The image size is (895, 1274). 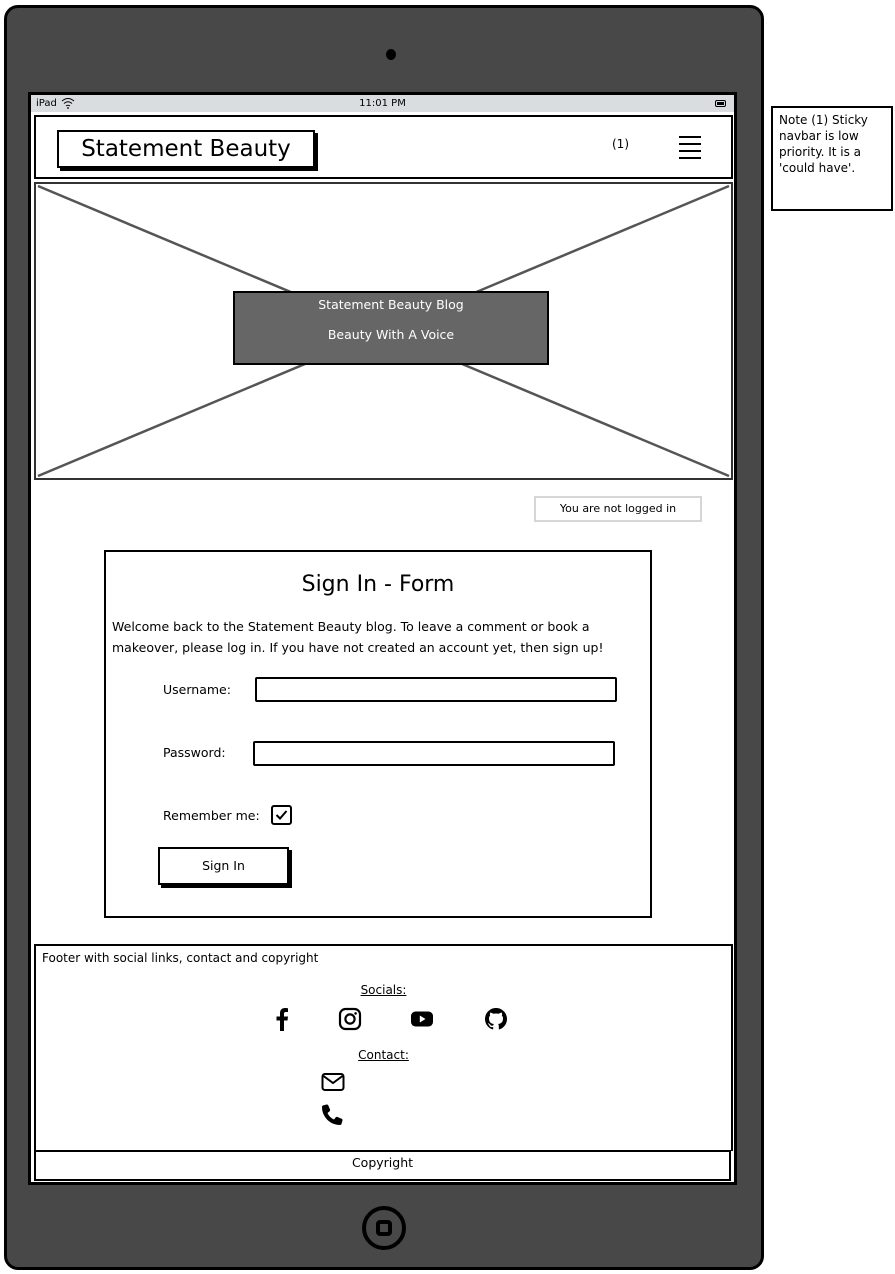 I want to click on battery-icon, so click(x=720, y=103).